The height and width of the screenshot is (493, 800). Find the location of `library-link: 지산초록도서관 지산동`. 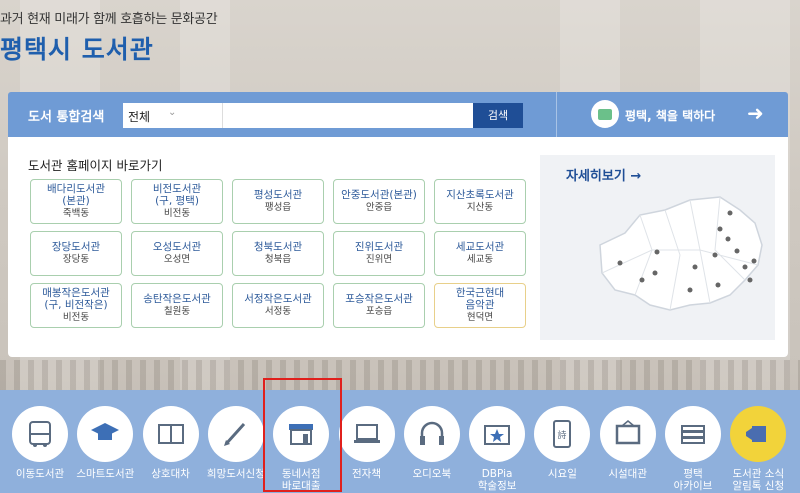

library-link: 지산초록도서관 지산동 is located at coordinates (480, 201).